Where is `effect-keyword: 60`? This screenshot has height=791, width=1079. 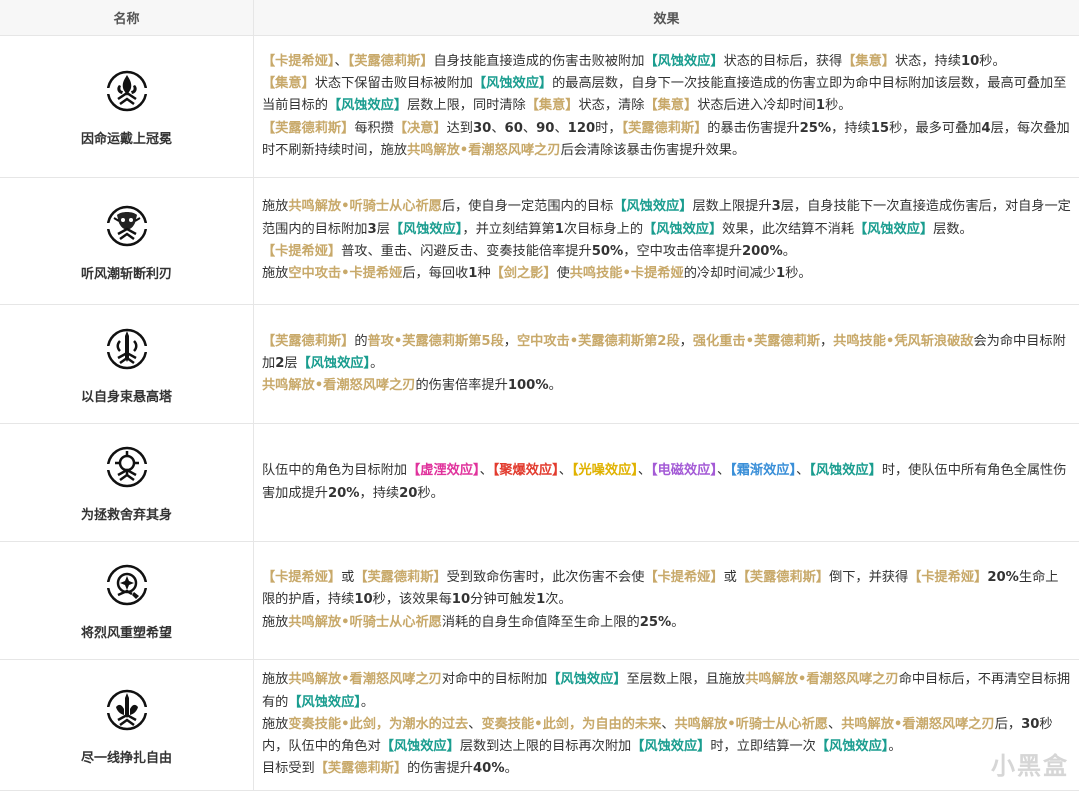
effect-keyword: 60 is located at coordinates (513, 128).